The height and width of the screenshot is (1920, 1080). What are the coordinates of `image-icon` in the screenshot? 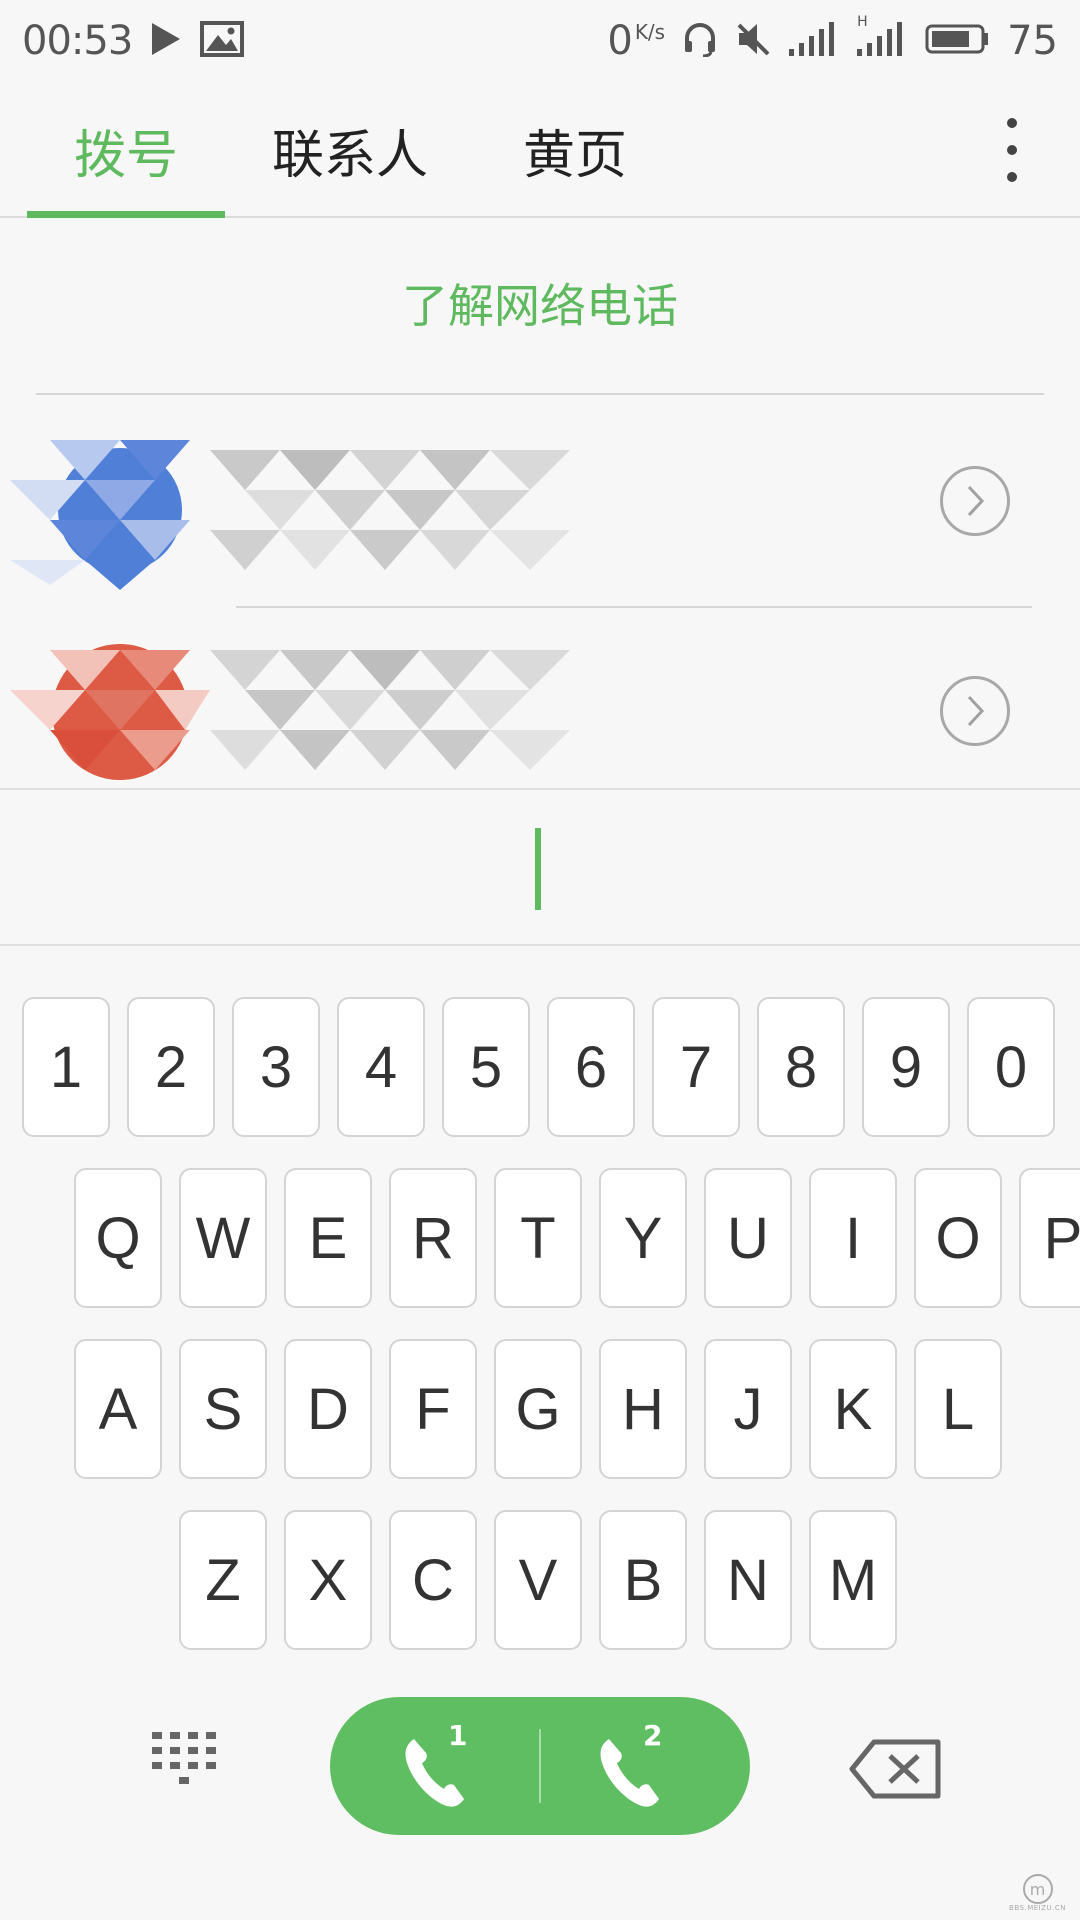 It's located at (222, 41).